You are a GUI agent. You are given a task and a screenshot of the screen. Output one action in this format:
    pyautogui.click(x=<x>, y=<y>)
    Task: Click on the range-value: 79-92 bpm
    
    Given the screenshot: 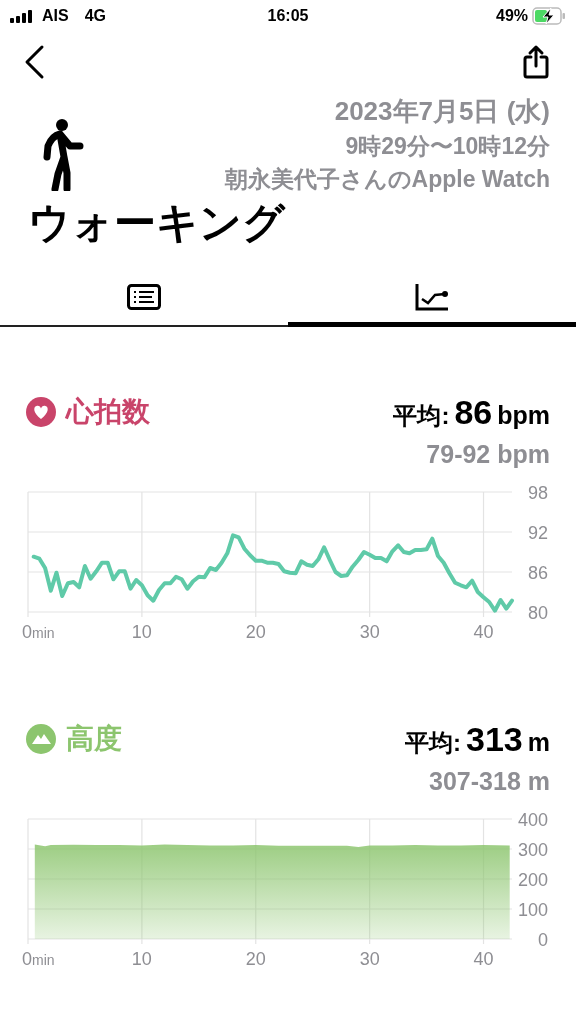 What is the action you would take?
    pyautogui.click(x=488, y=454)
    